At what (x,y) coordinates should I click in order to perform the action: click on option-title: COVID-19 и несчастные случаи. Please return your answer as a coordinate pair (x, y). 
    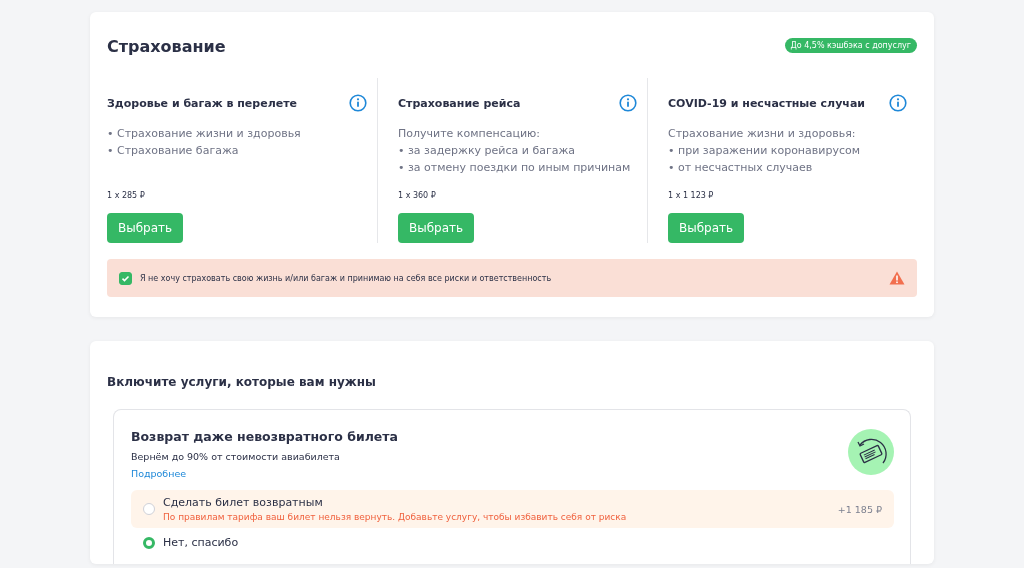
    Looking at the image, I should click on (767, 103).